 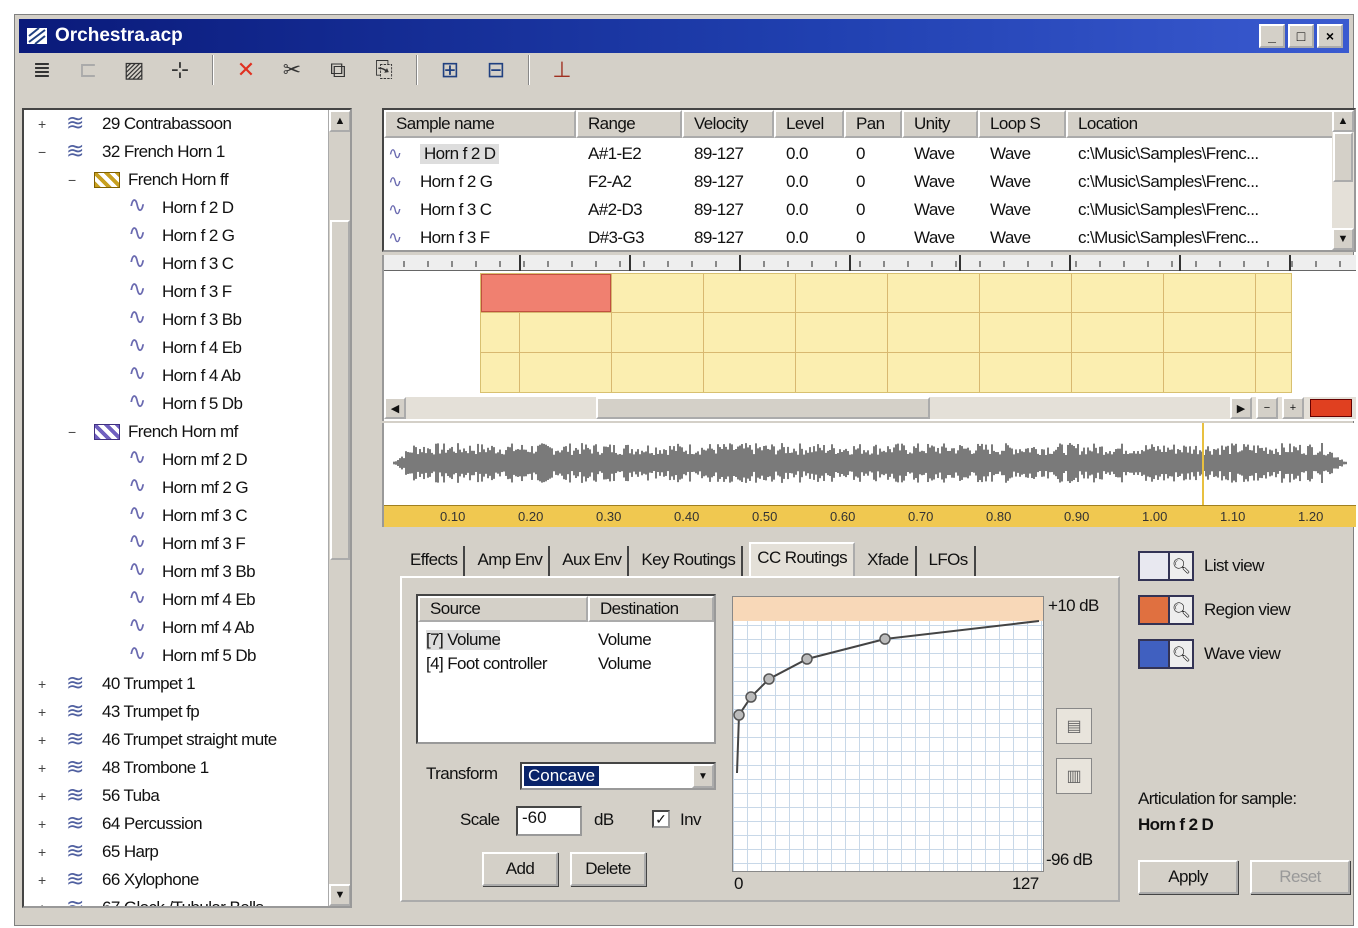 I want to click on tile-vertical-icon: ⊟, so click(x=496, y=70).